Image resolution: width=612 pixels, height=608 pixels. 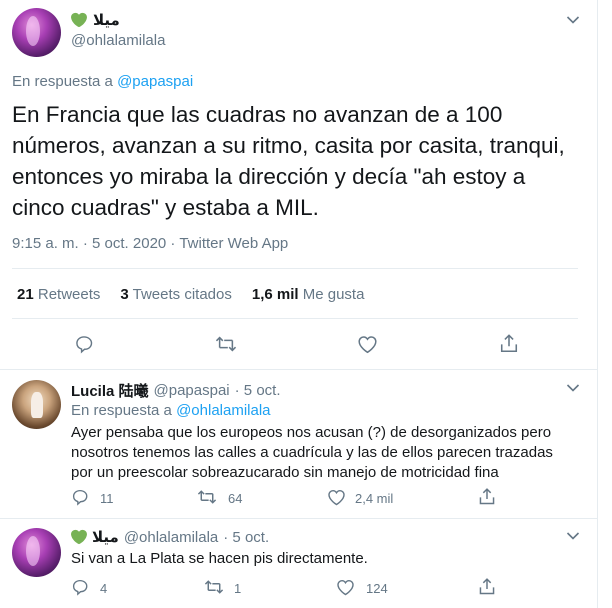 I want to click on reply-context: En respuesta a @ohlalamilala, so click(x=171, y=410).